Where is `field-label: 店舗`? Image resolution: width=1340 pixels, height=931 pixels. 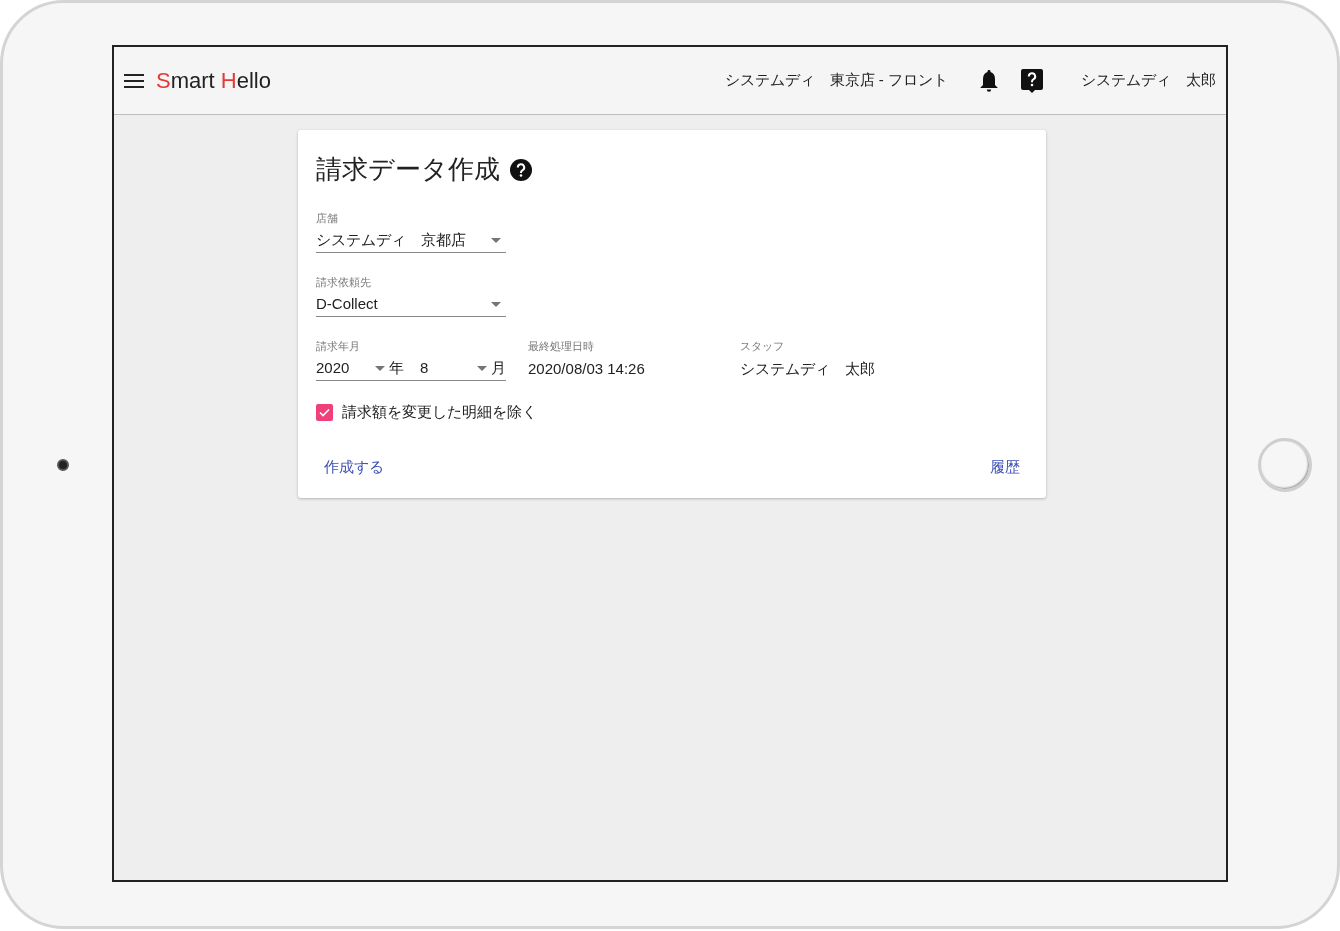 field-label: 店舗 is located at coordinates (327, 218).